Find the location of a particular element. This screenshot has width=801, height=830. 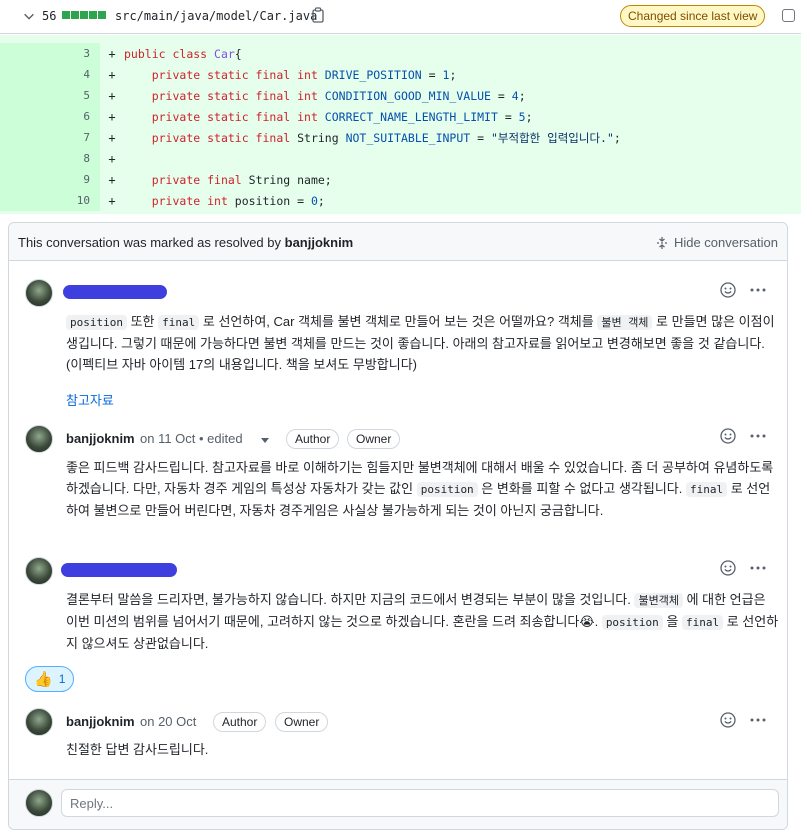

edited-caret-icon is located at coordinates (265, 440).